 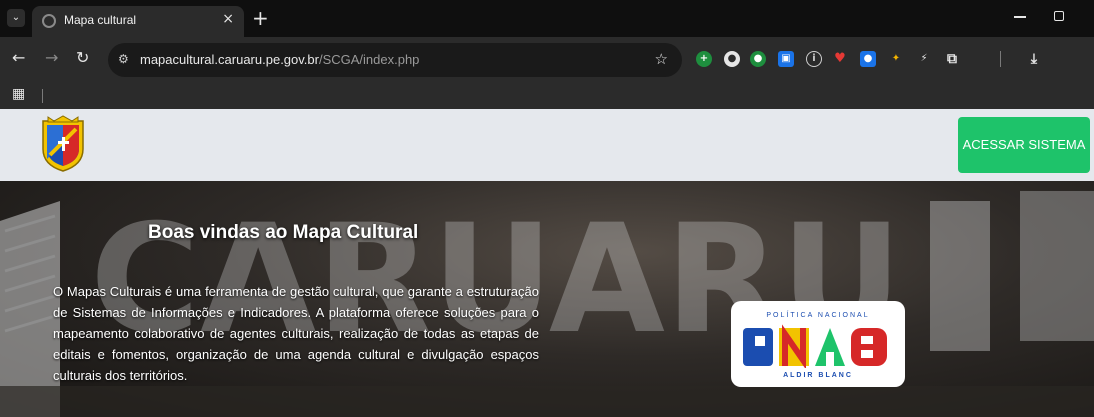 What do you see at coordinates (661, 59) in the screenshot?
I see `star-icon: ☆` at bounding box center [661, 59].